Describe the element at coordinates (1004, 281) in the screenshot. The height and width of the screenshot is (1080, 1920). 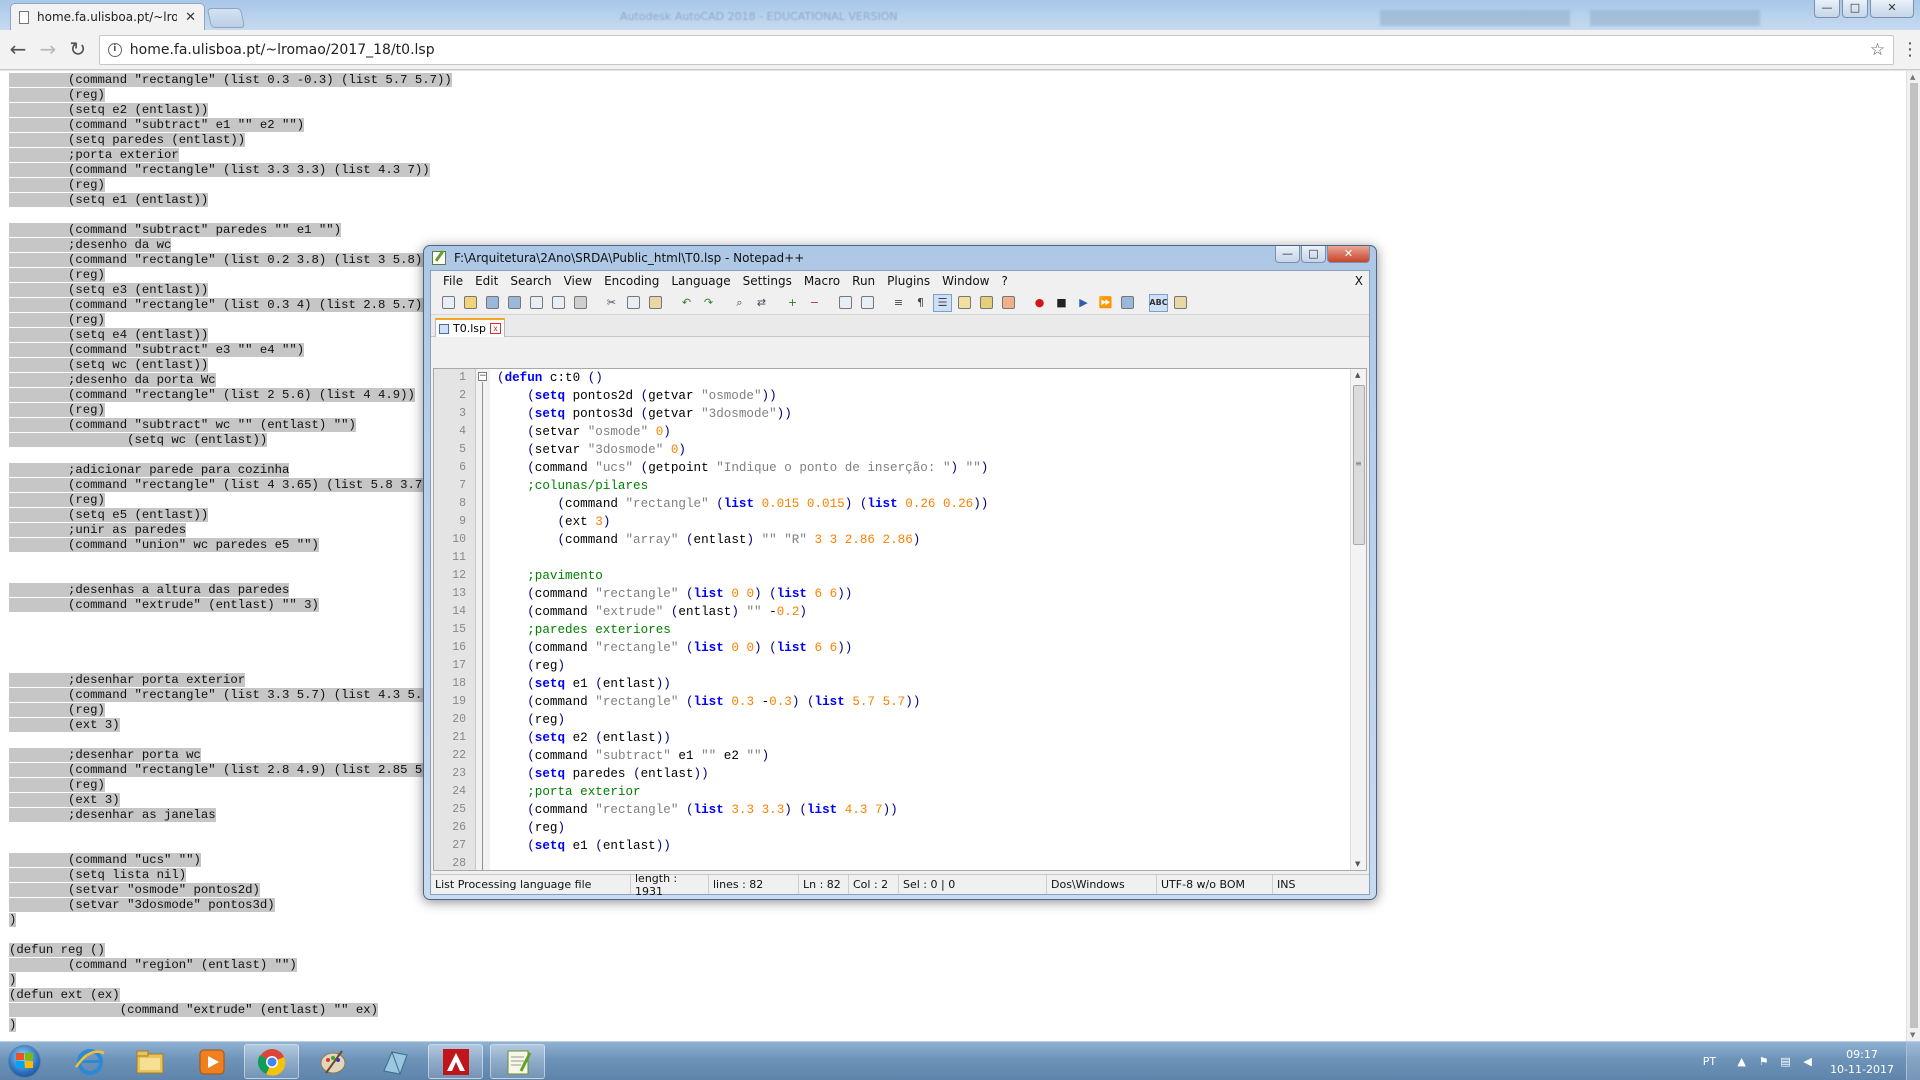
I see `menu-help: ?` at that location.